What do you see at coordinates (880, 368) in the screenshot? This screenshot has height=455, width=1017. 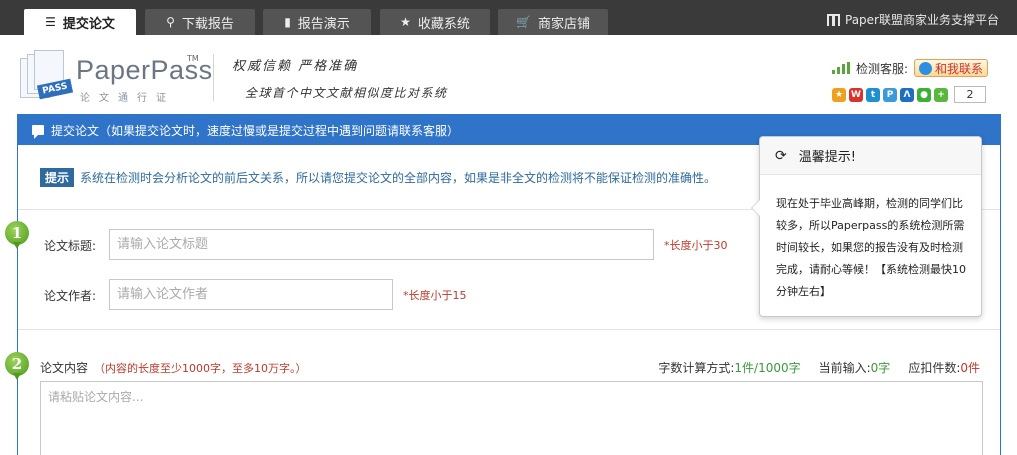 I see `current-input-value: 0字` at bounding box center [880, 368].